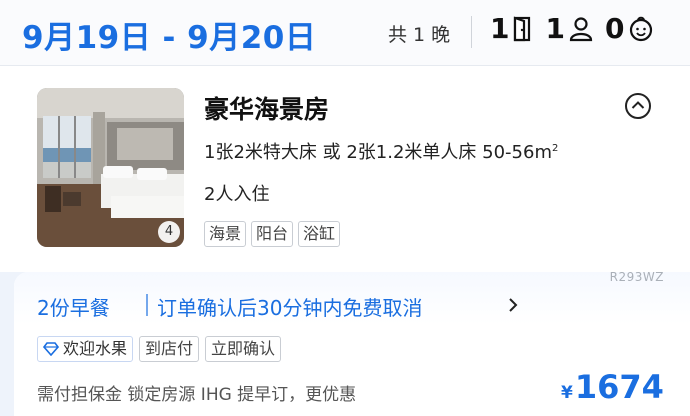 The image size is (690, 416). I want to click on guest-selector: 1 1 0, so click(575, 28).